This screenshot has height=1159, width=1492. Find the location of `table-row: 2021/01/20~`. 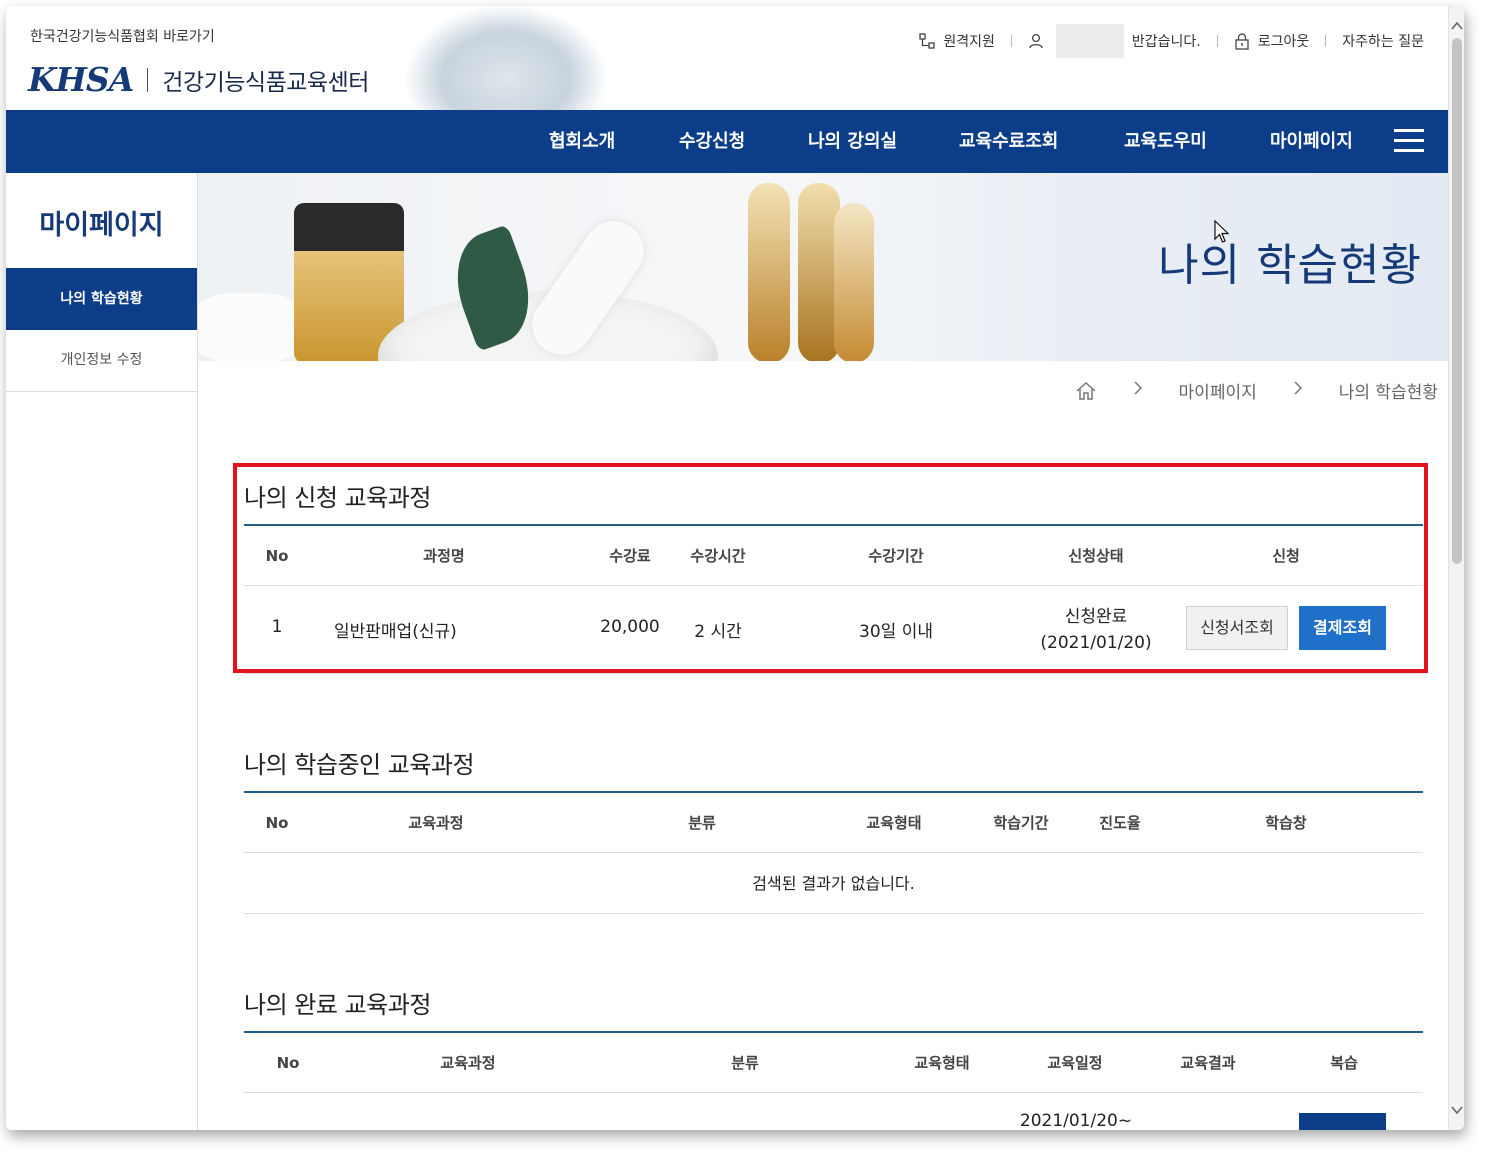

table-row: 2021/01/20~ is located at coordinates (833, 1111).